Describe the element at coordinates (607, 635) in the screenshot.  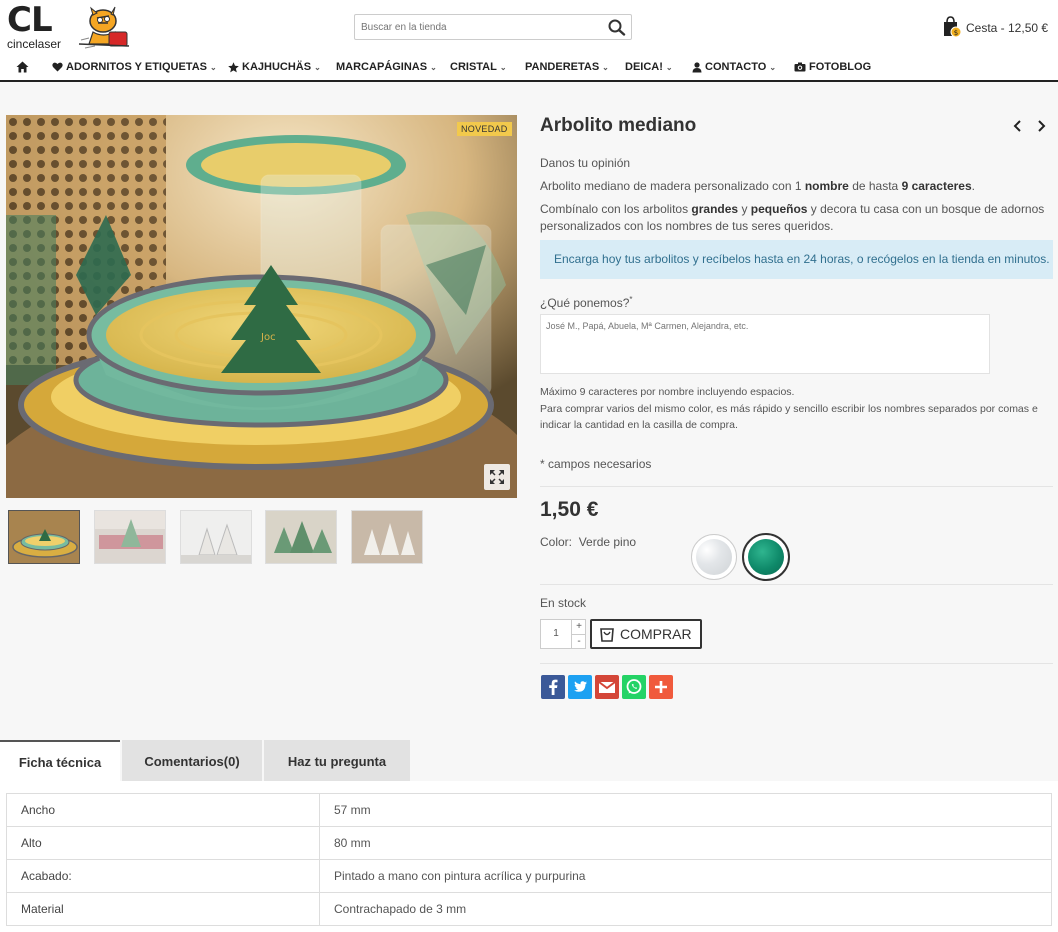
I see `basket-icon` at that location.